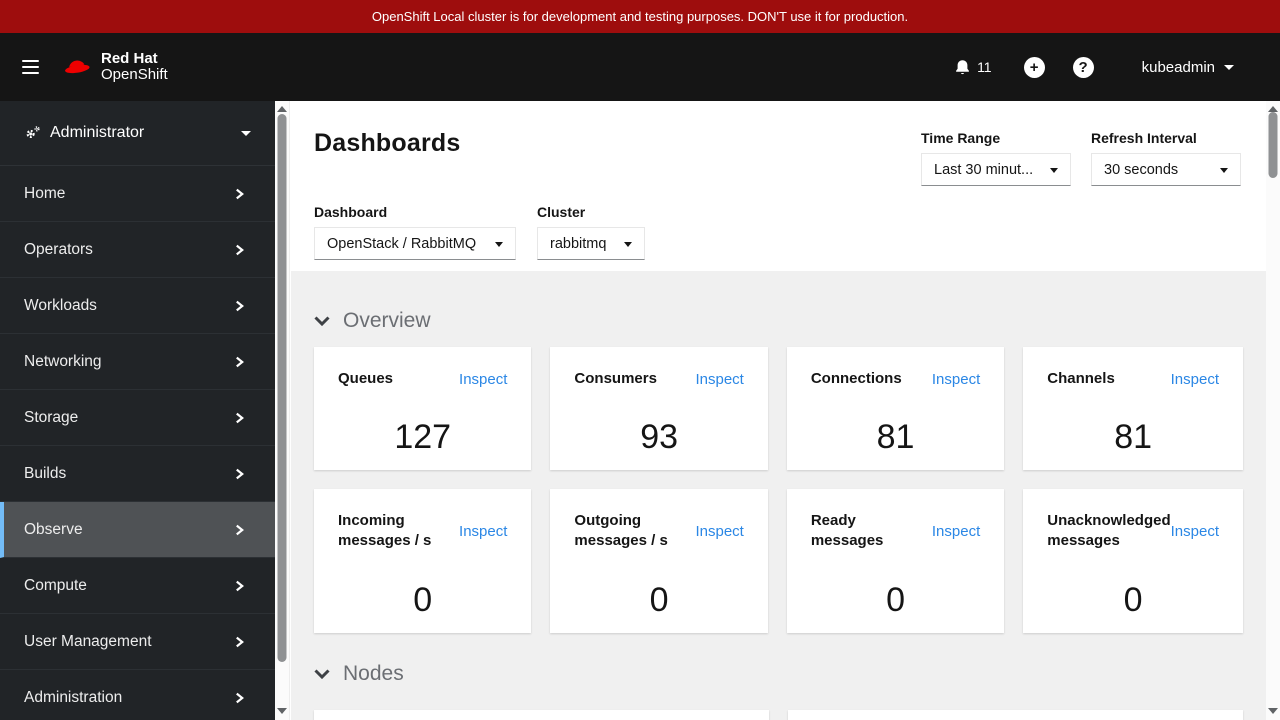  I want to click on perspective-label: Administrator, so click(97, 132).